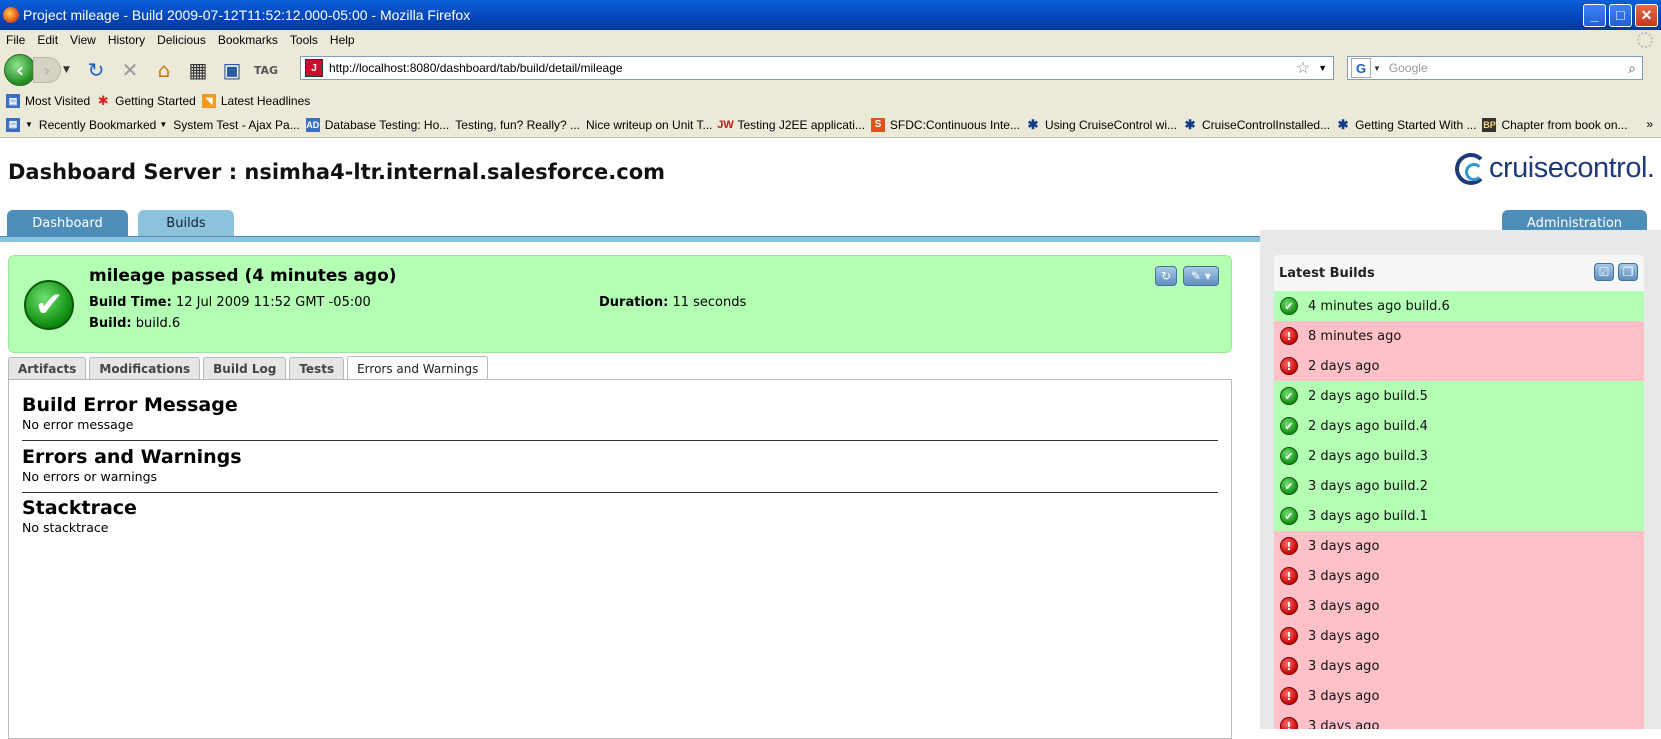 This screenshot has width=1661, height=739. What do you see at coordinates (1459, 396) in the screenshot?
I see `list-item: ✔ 2 days ago build.5` at bounding box center [1459, 396].